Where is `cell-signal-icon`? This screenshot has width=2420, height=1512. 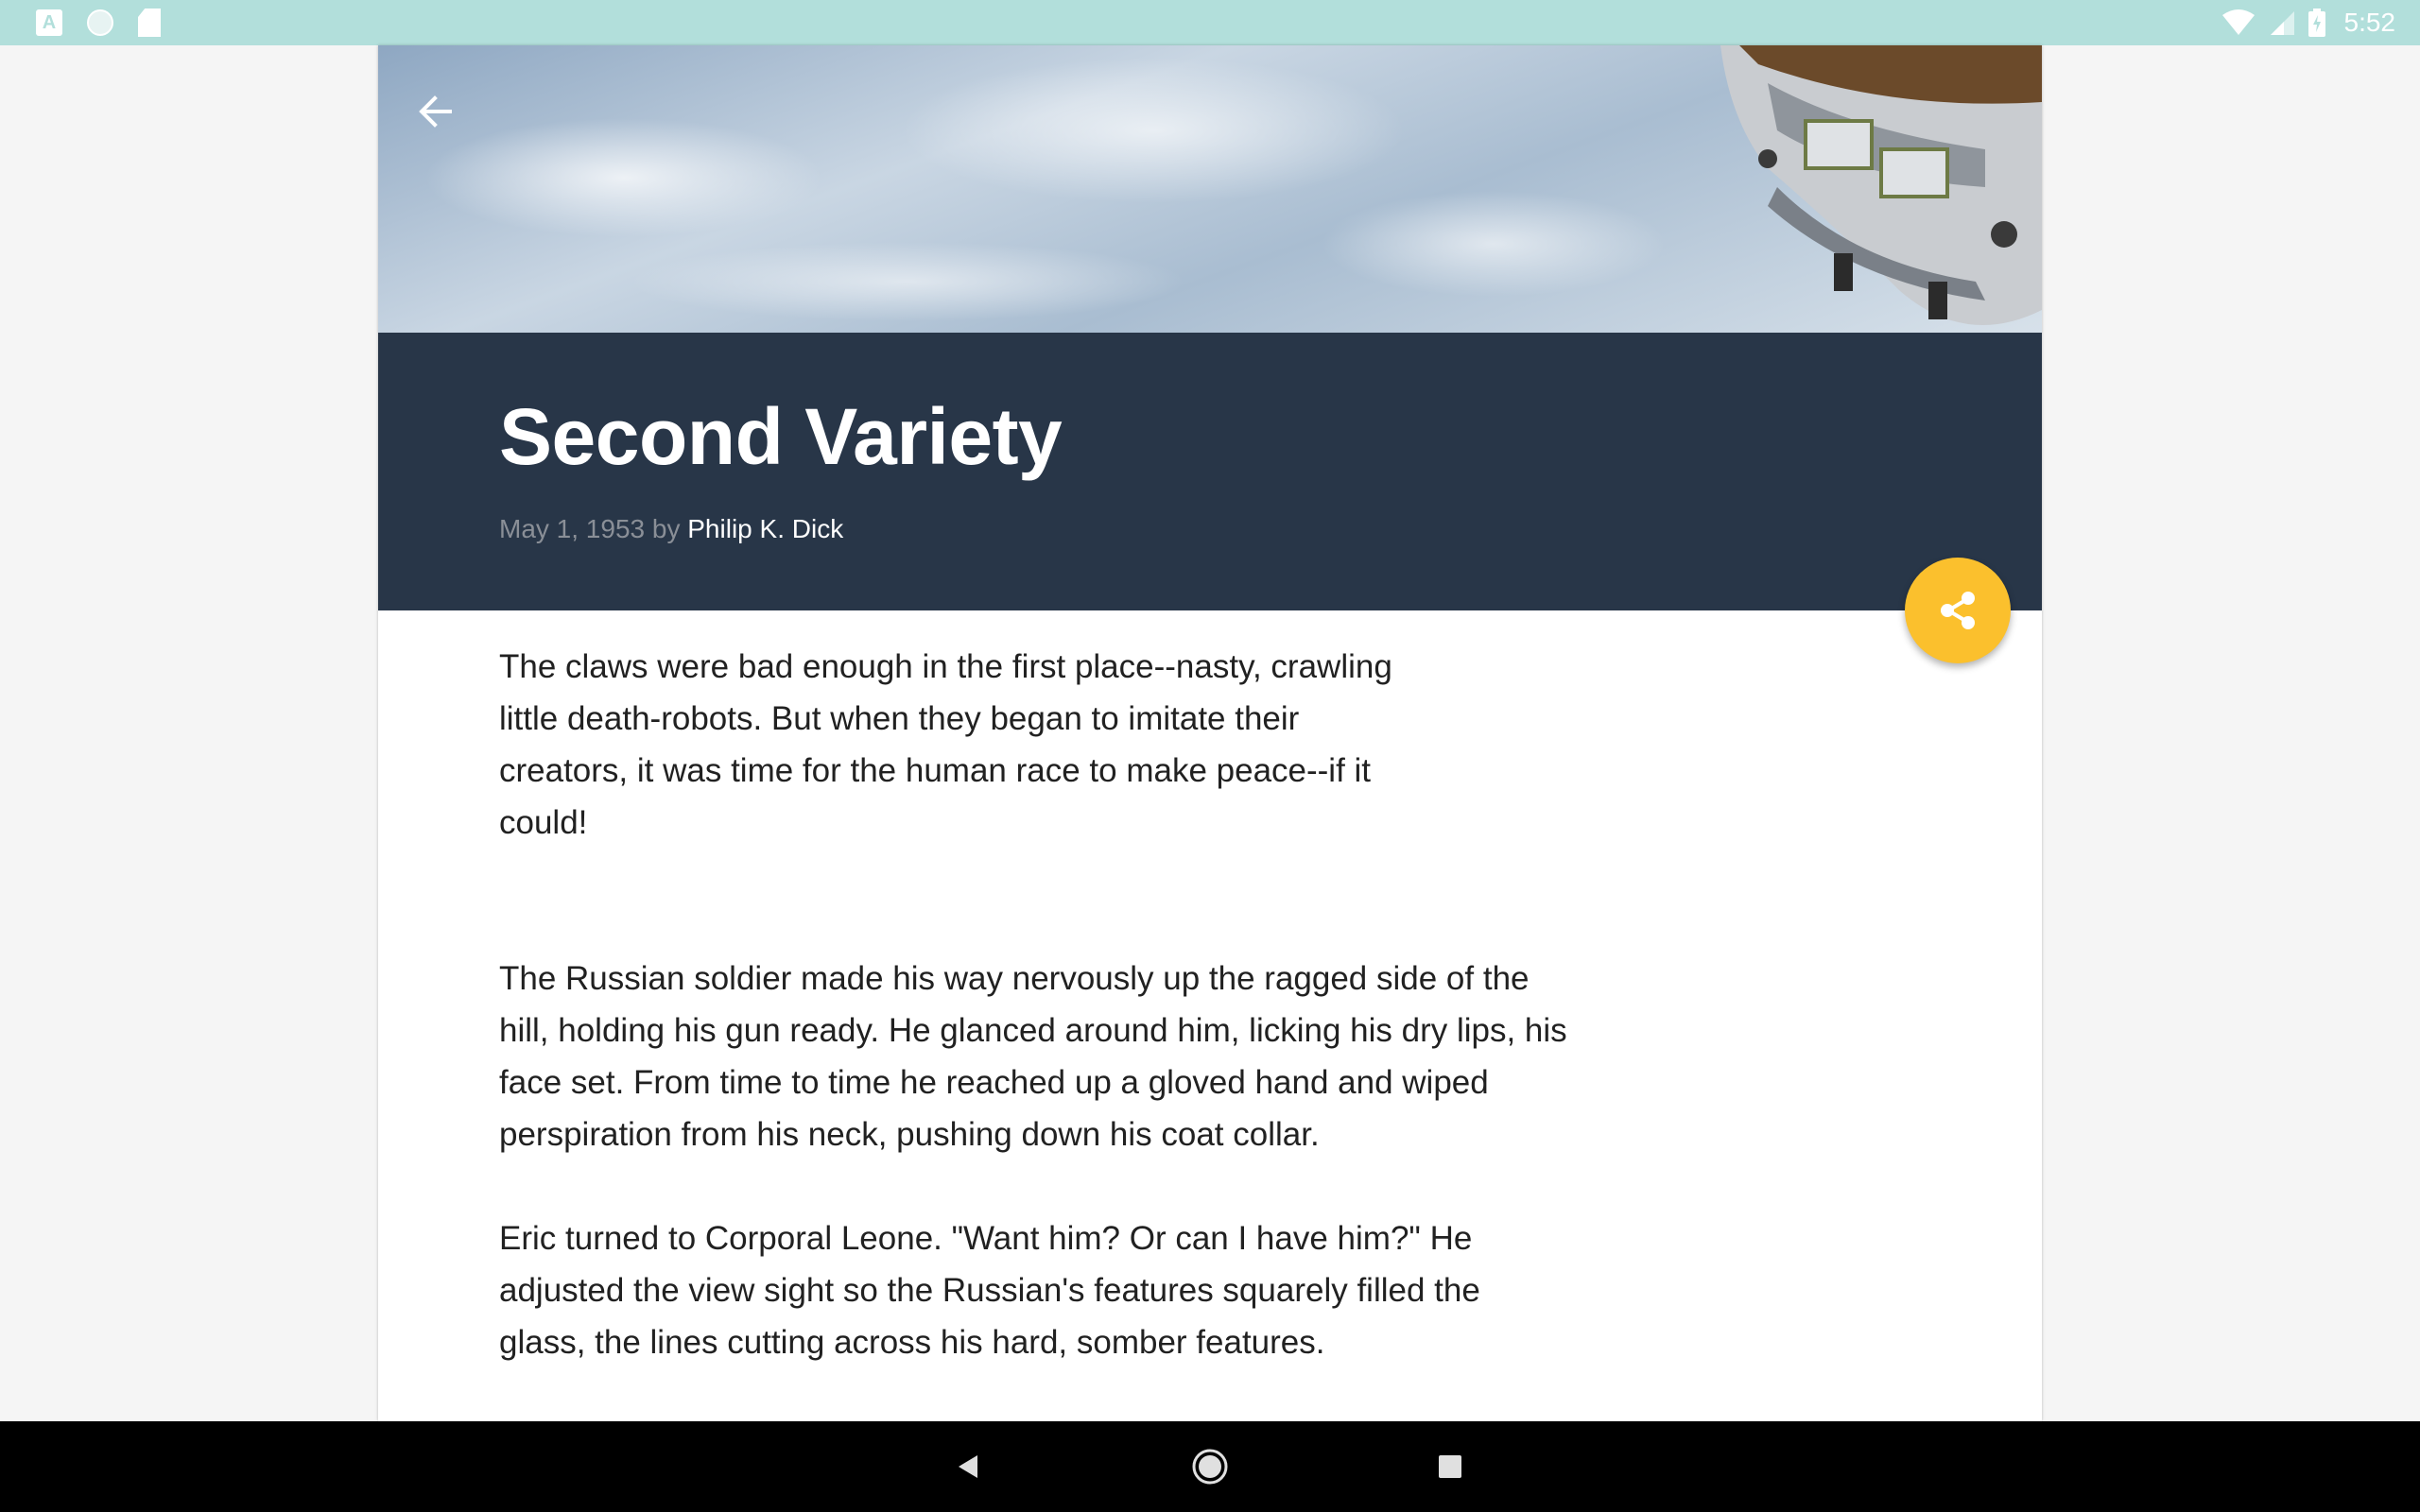
cell-signal-icon is located at coordinates (2282, 23).